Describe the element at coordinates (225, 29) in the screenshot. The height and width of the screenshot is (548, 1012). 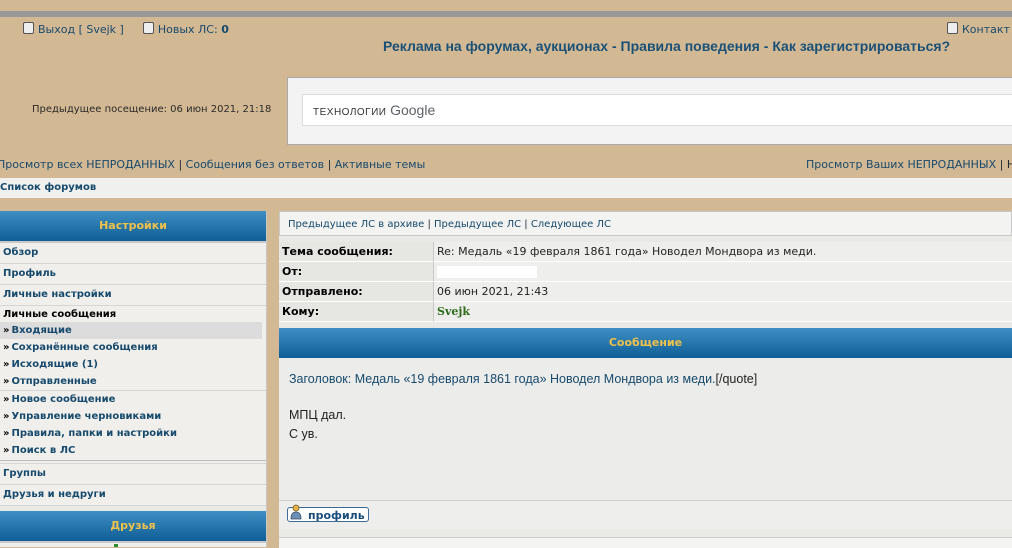
I see `new-pm-count: 0` at that location.